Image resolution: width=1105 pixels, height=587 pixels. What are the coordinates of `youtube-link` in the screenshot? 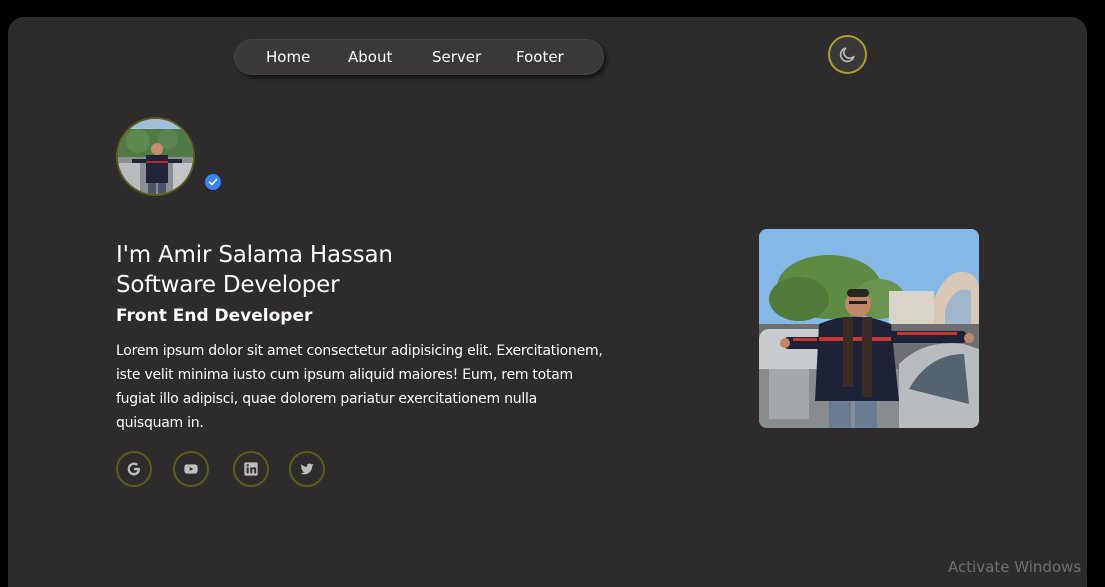 It's located at (191, 469).